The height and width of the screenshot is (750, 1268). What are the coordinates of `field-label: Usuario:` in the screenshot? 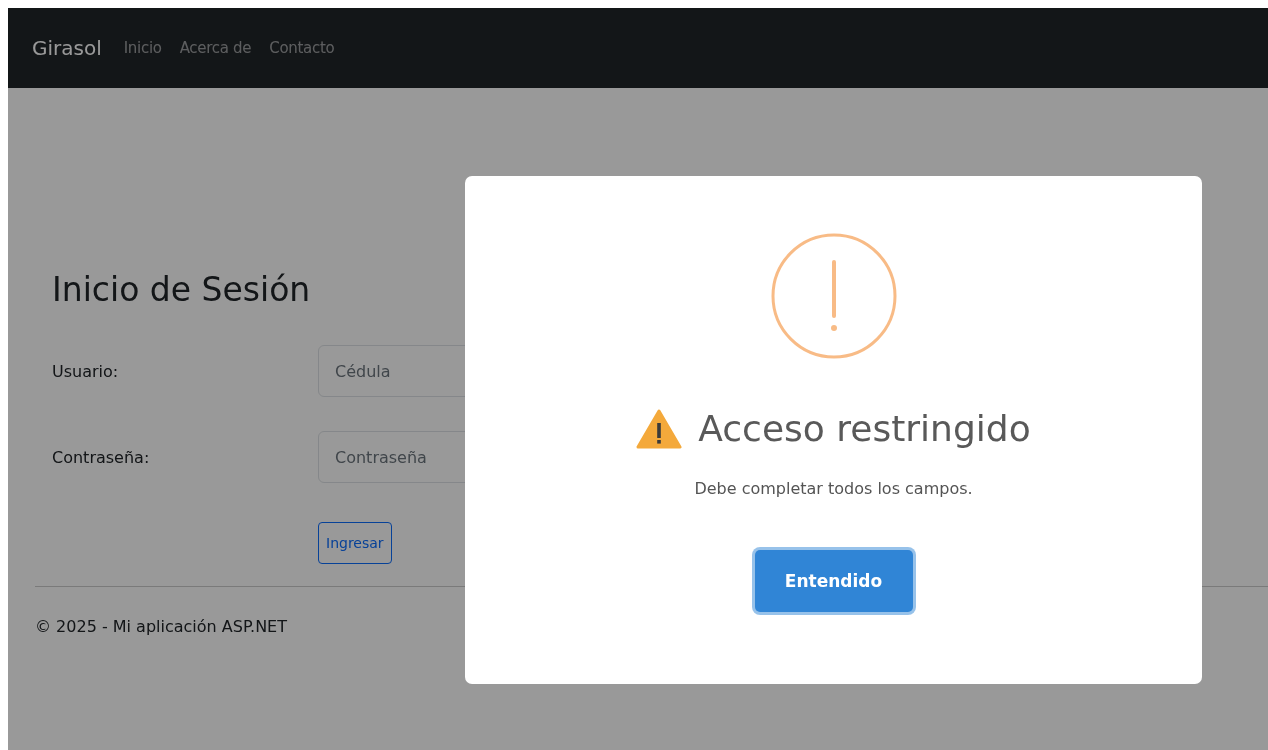 It's located at (86, 371).